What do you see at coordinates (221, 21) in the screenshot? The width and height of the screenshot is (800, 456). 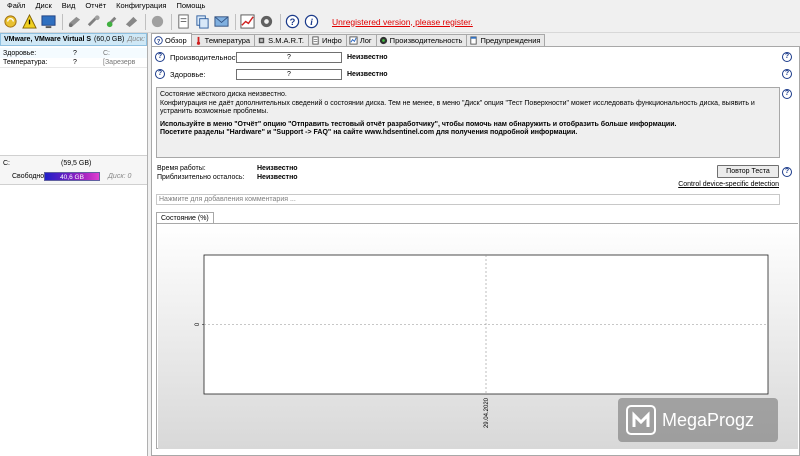 I see `send-button` at bounding box center [221, 21].